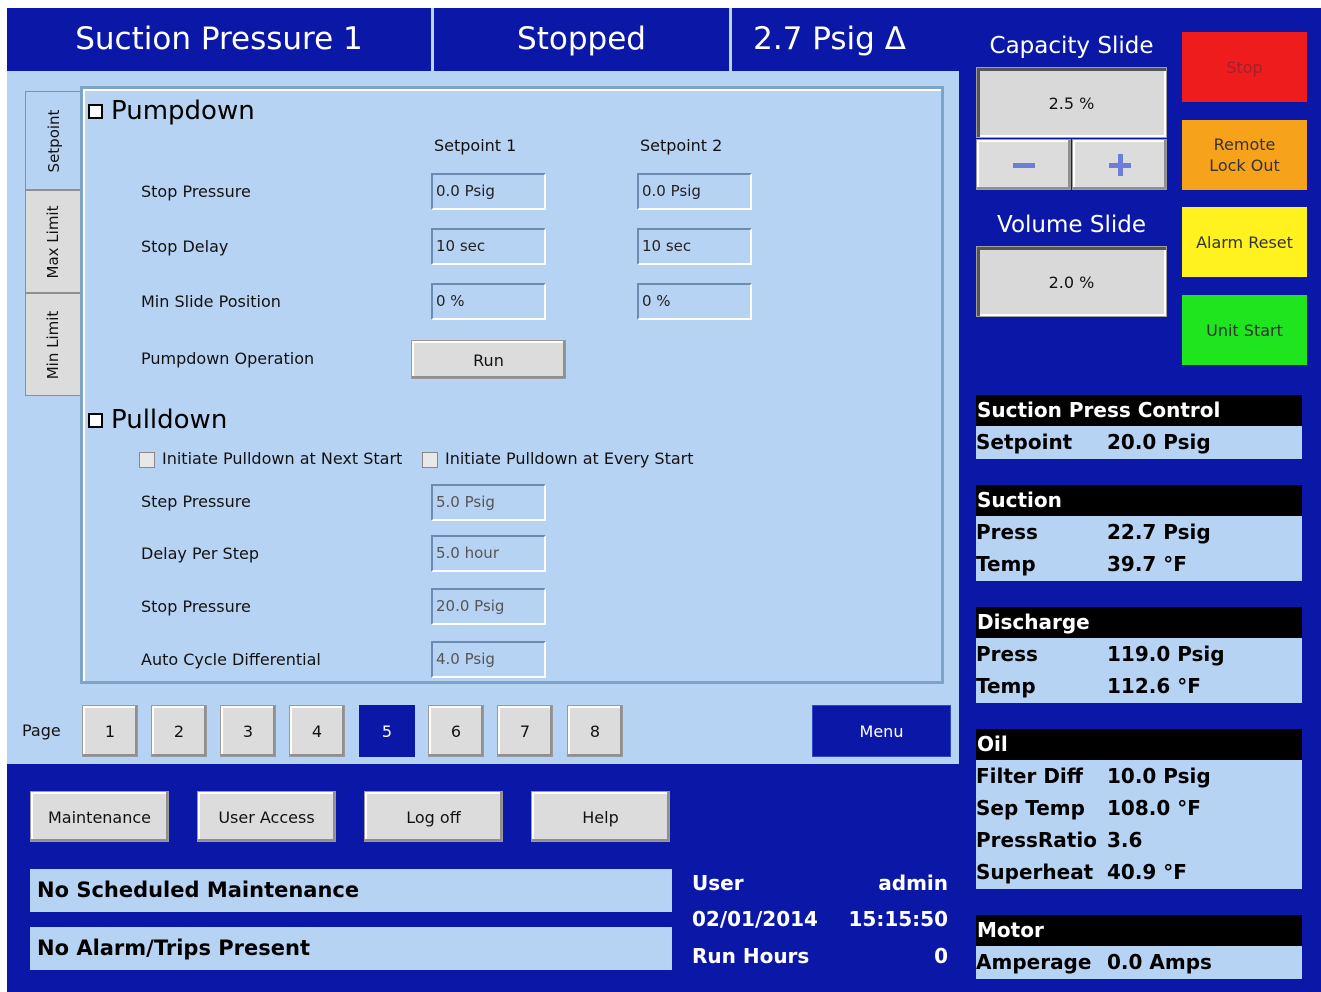 This screenshot has height=992, width=1321. What do you see at coordinates (179, 731) in the screenshot?
I see `page-button-2: 2` at bounding box center [179, 731].